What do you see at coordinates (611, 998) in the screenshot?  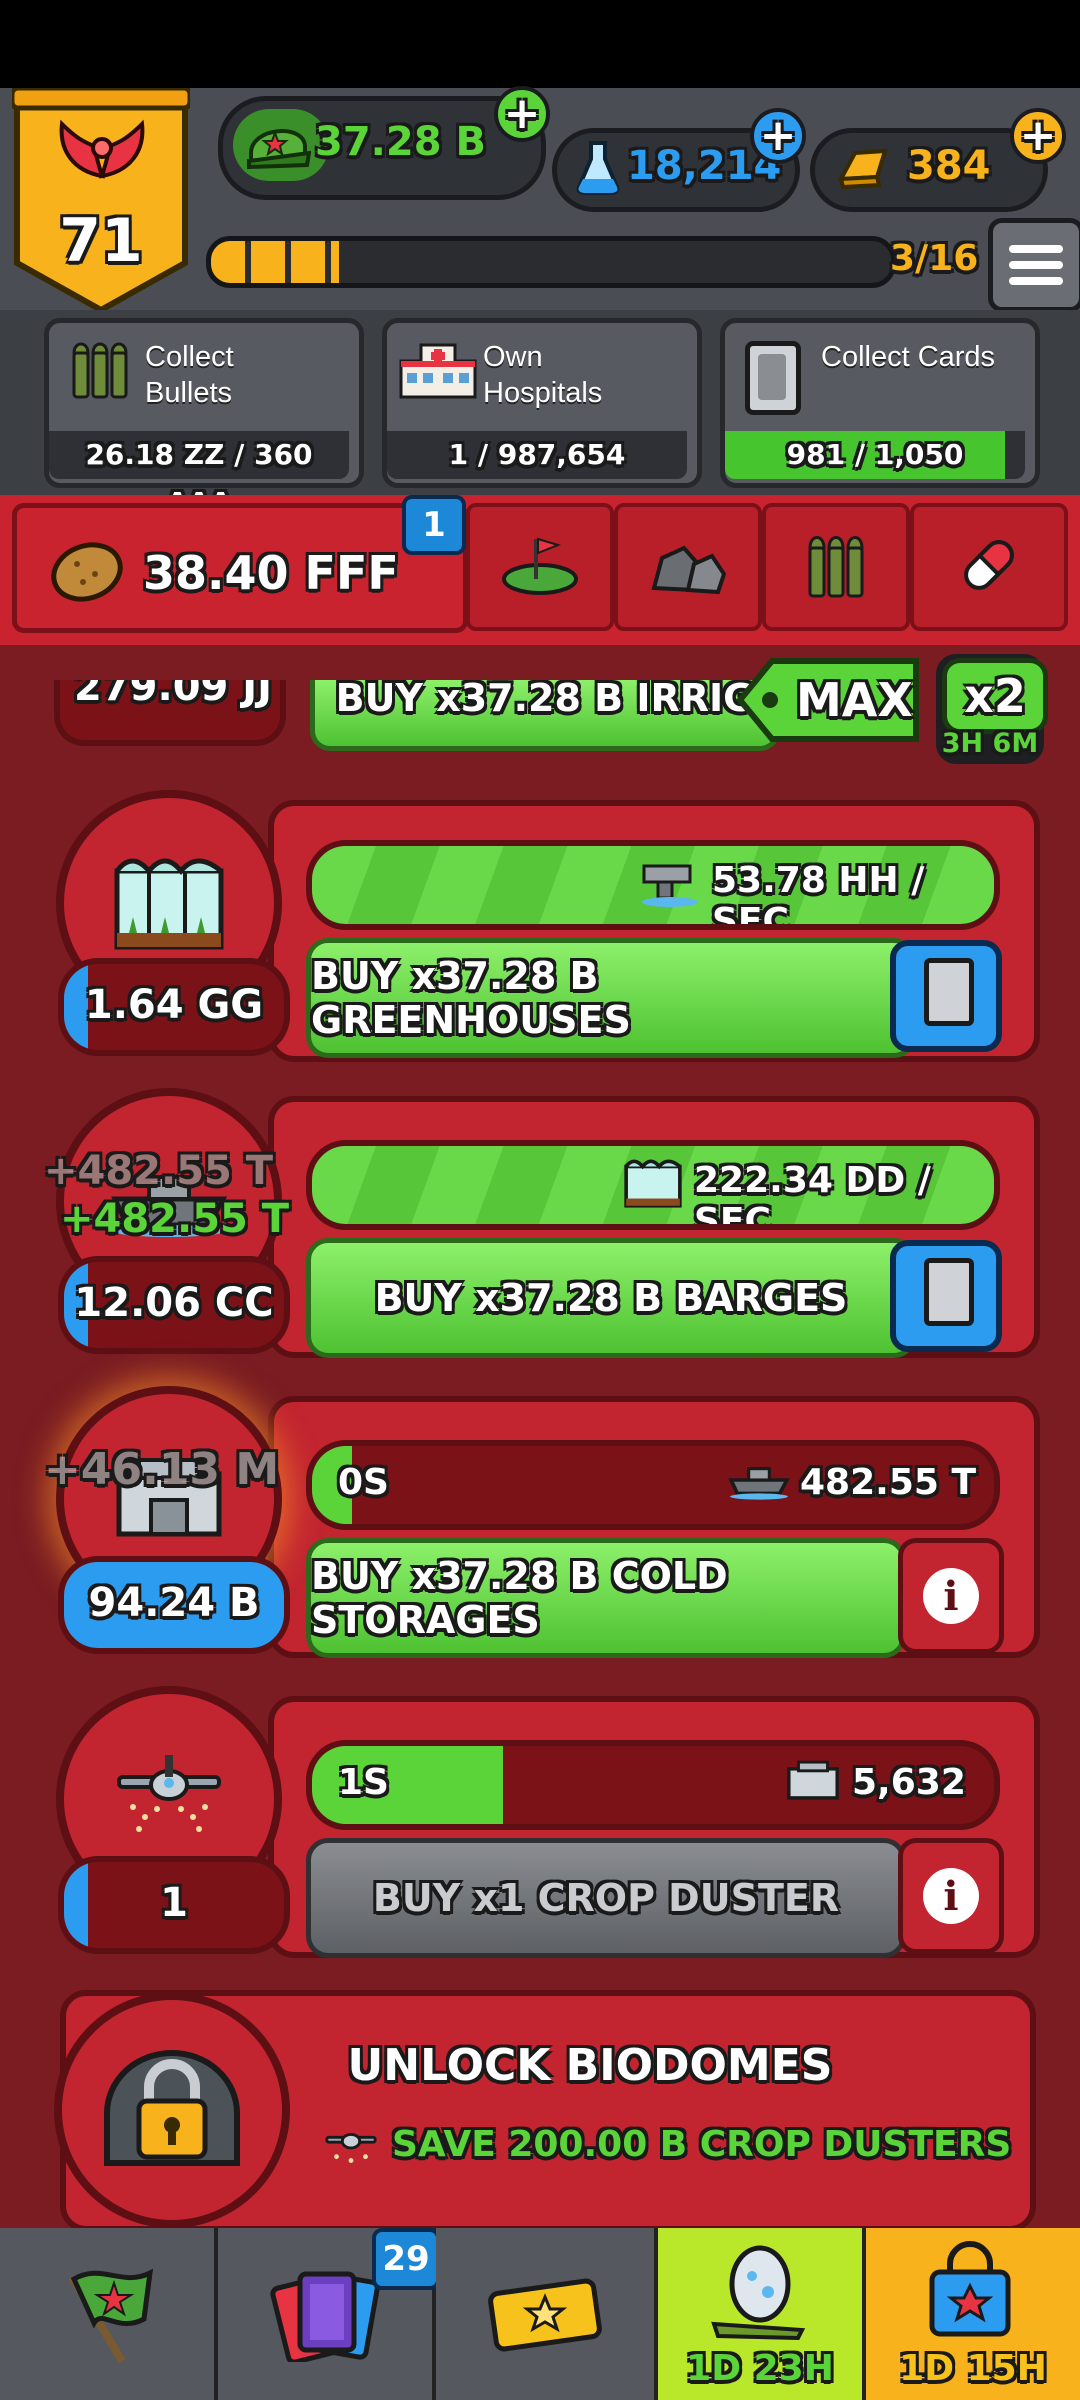 I see `buy-greenhouses-button: BUY x37.28 B GREENHOUSES` at bounding box center [611, 998].